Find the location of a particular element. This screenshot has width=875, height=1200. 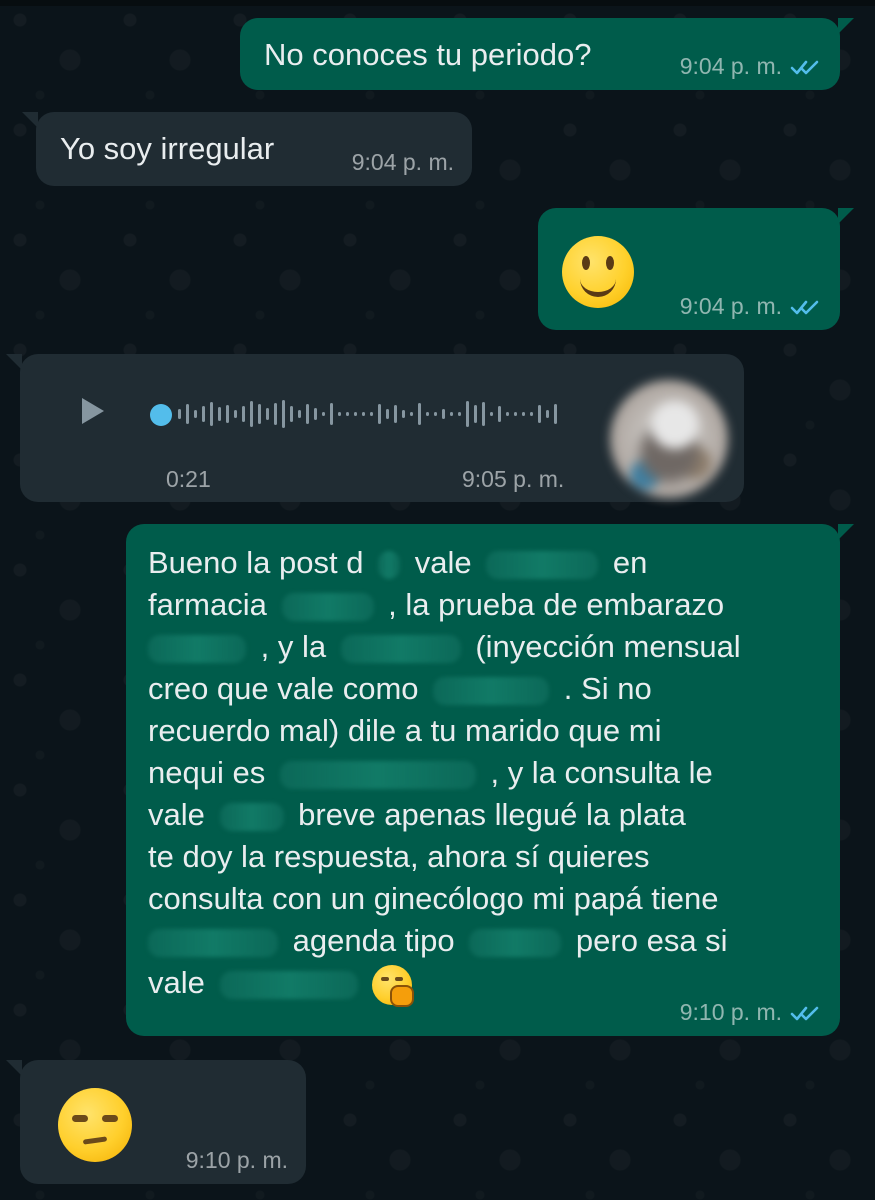

top-status-strip is located at coordinates (437, 3).